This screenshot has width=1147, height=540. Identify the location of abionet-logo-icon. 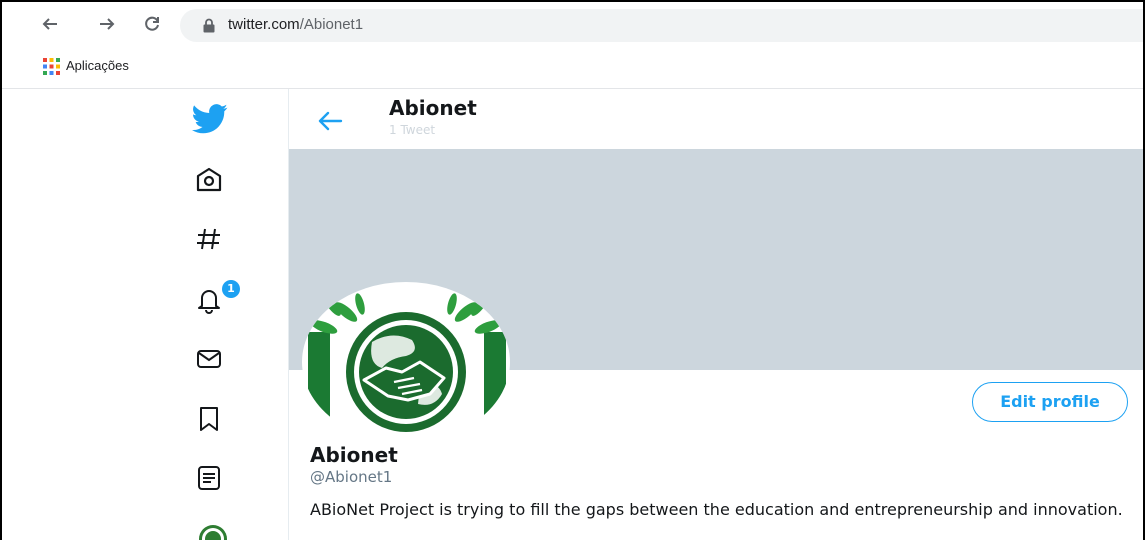
(407, 362).